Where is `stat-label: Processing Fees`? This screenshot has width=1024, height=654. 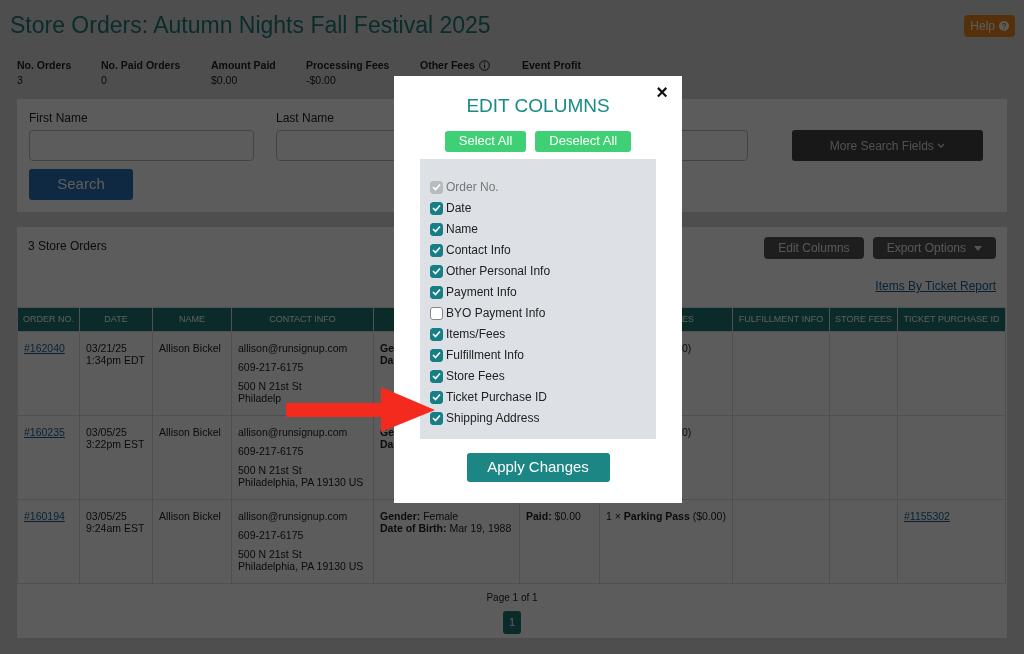
stat-label: Processing Fees is located at coordinates (348, 65).